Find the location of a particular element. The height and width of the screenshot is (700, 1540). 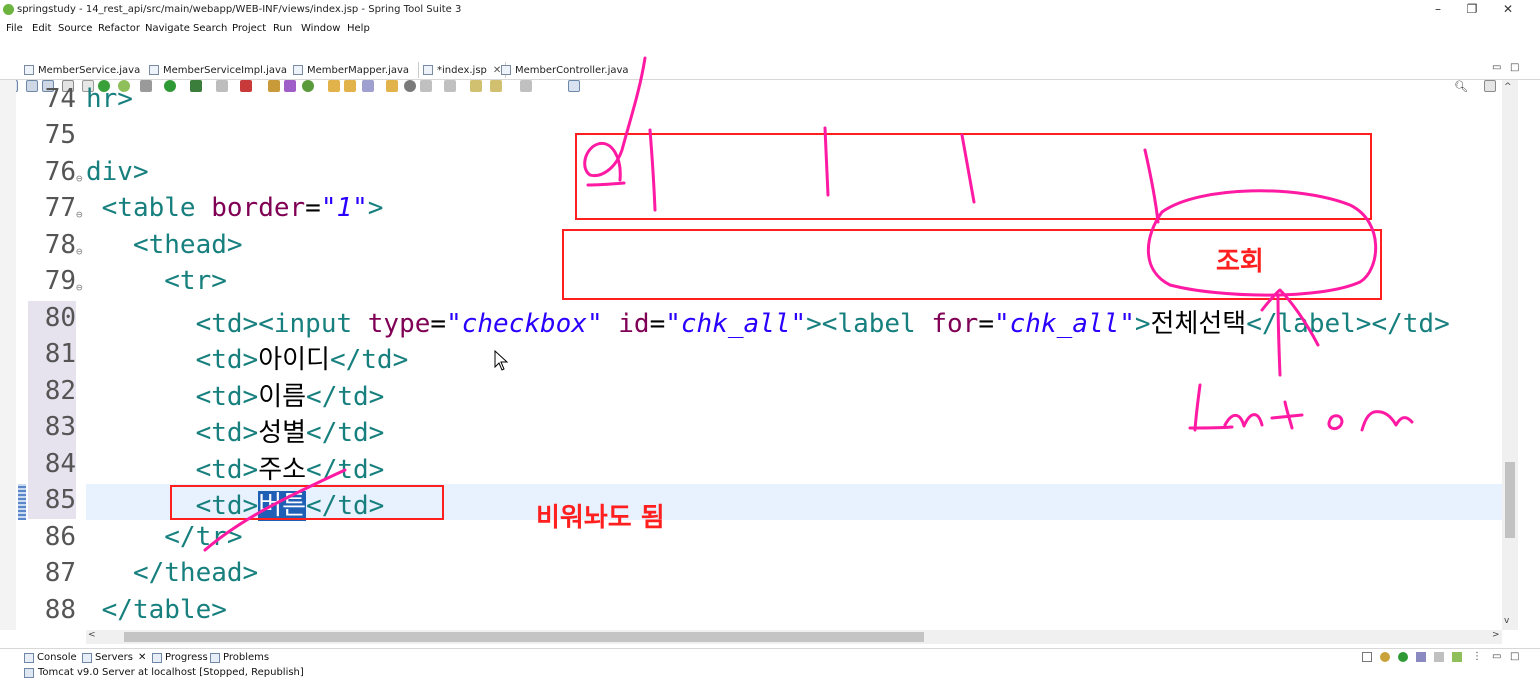

tab-member-controller: MemberController.java is located at coordinates (565, 70).